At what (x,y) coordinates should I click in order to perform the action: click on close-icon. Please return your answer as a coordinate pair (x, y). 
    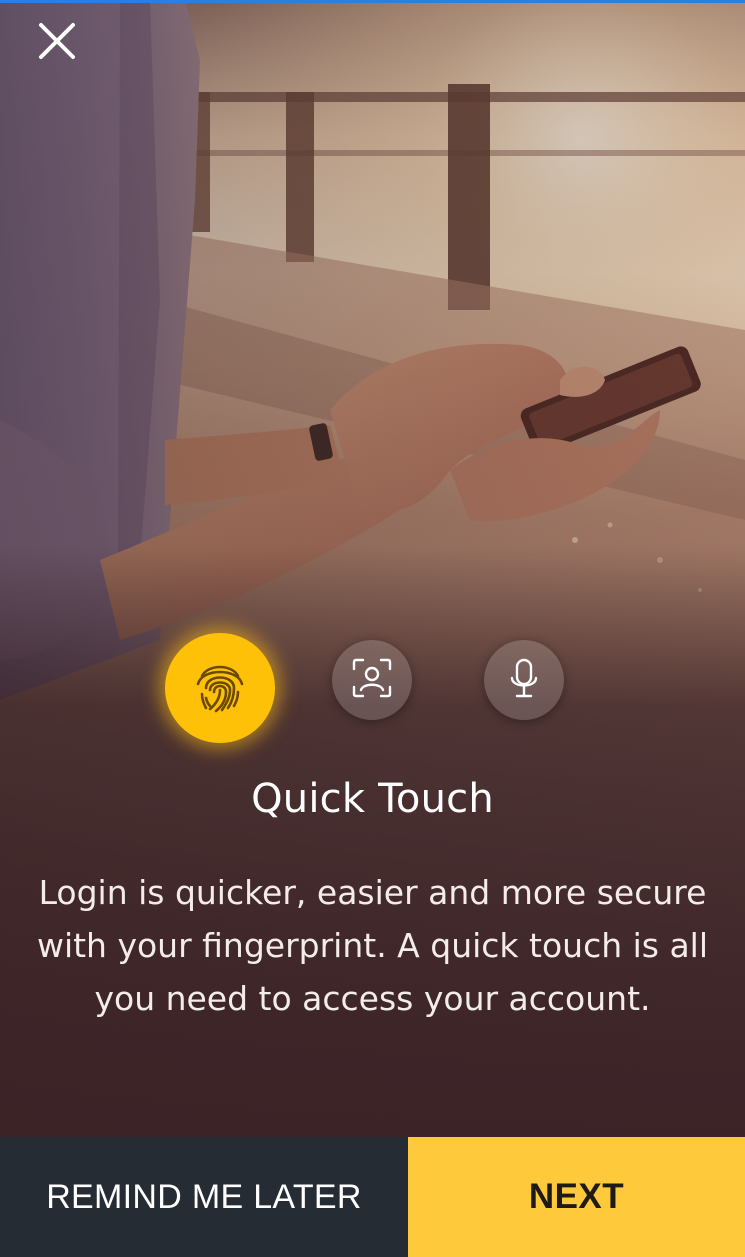
    Looking at the image, I should click on (57, 43).